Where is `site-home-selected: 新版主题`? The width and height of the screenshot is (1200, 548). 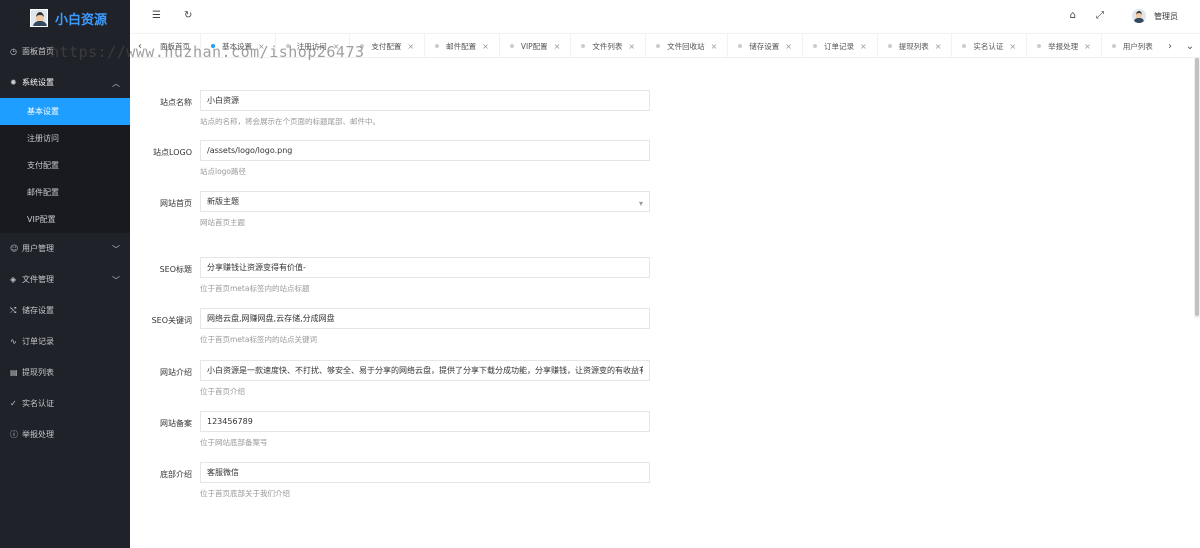 site-home-selected: 新版主题 is located at coordinates (223, 201).